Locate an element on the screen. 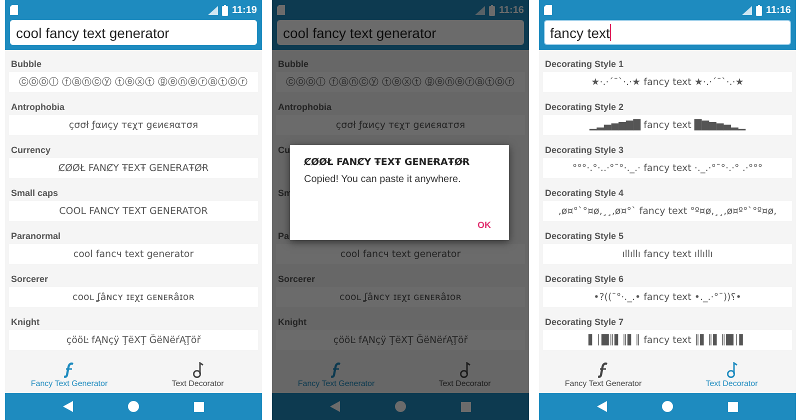 The height and width of the screenshot is (420, 797). styled-text-row: cool fancч text generator is located at coordinates (133, 254).